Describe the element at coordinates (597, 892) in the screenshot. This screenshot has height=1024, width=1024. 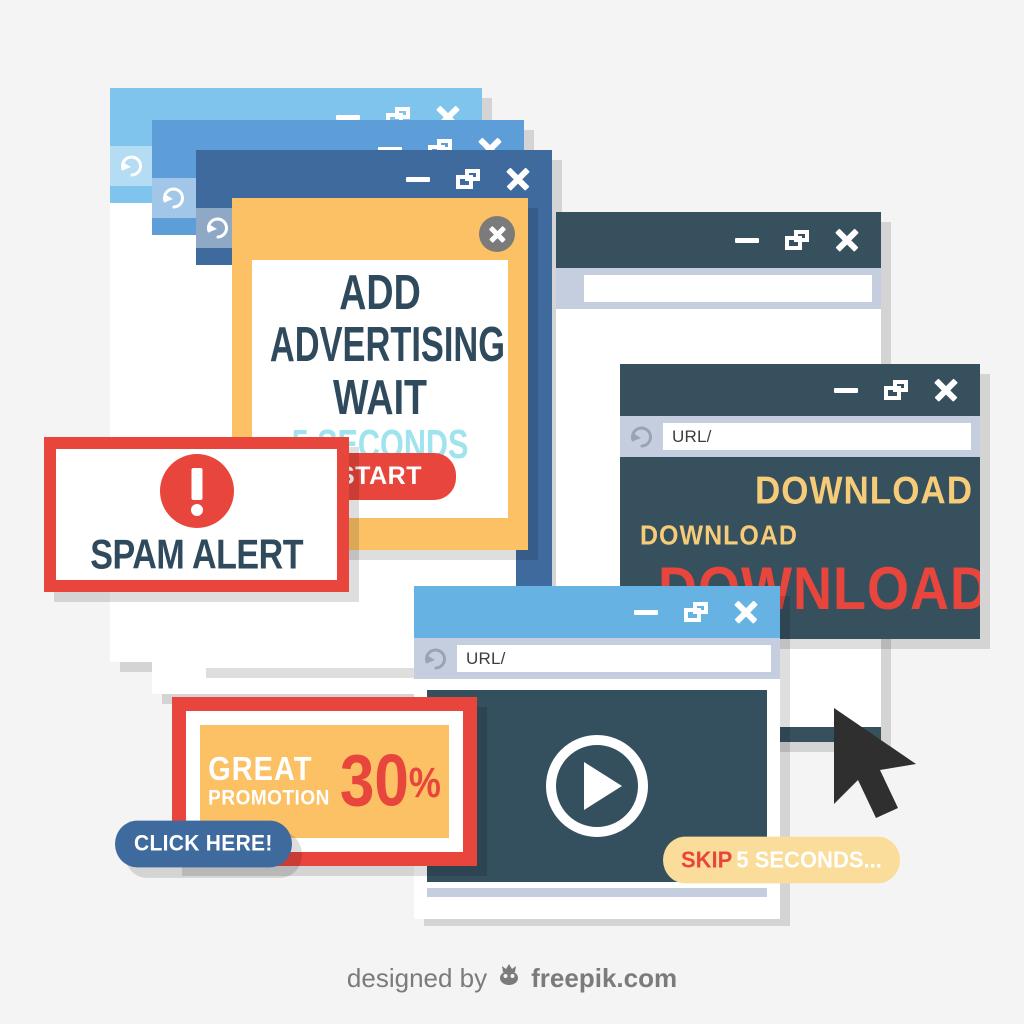
I see `player-controls-strip` at that location.